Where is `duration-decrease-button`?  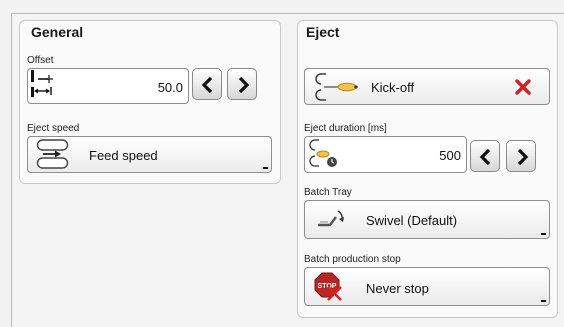 duration-decrease-button is located at coordinates (485, 156).